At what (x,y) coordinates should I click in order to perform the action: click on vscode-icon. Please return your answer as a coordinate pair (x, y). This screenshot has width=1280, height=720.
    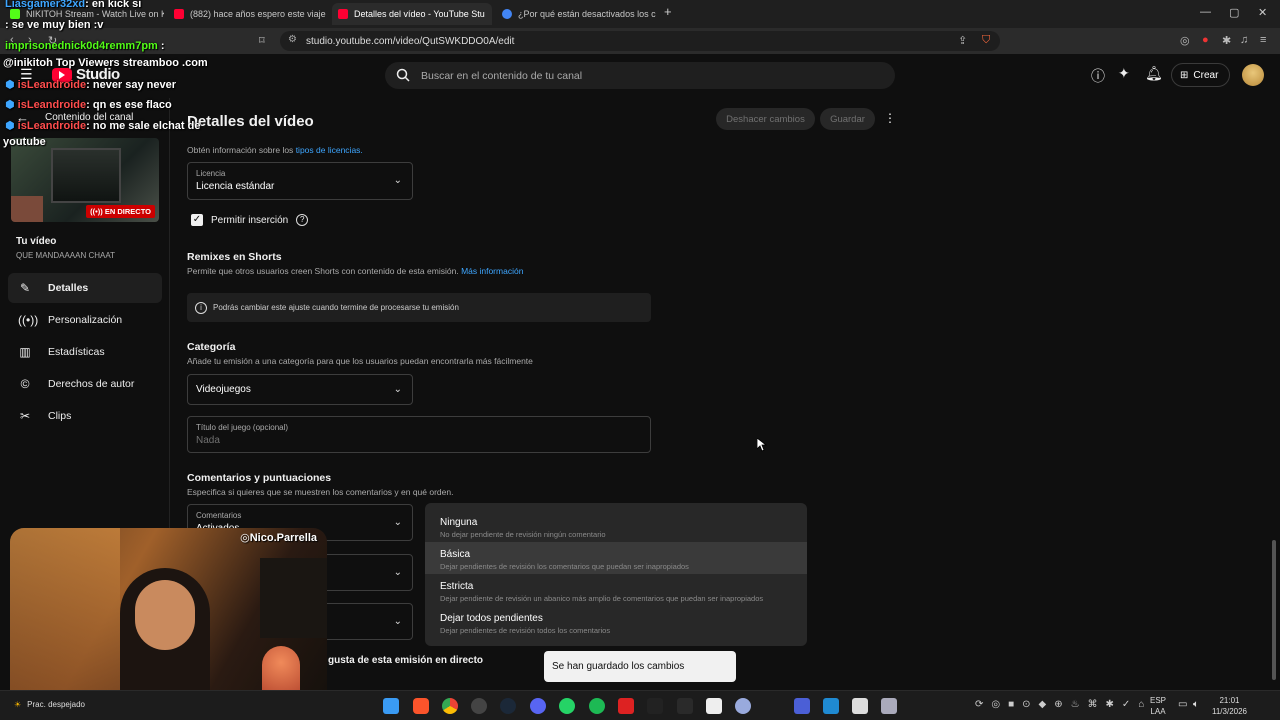
    Looking at the image, I should click on (831, 706).